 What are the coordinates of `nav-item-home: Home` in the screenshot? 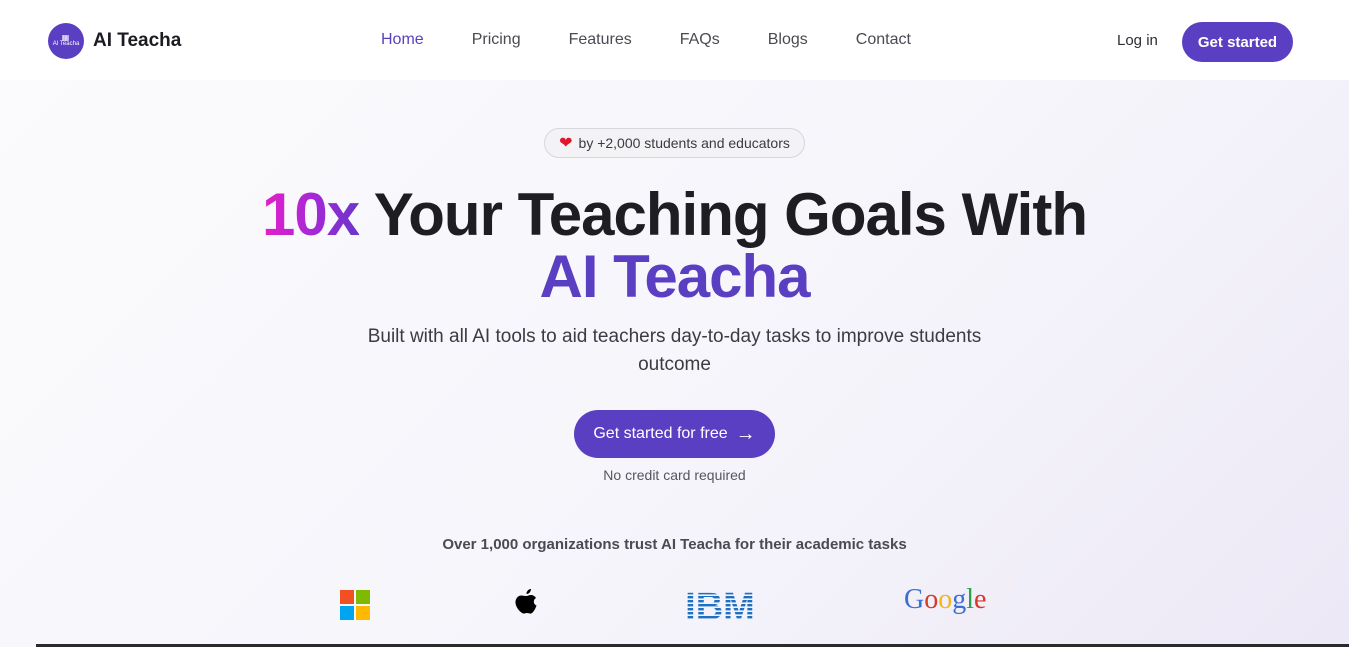 It's located at (402, 40).